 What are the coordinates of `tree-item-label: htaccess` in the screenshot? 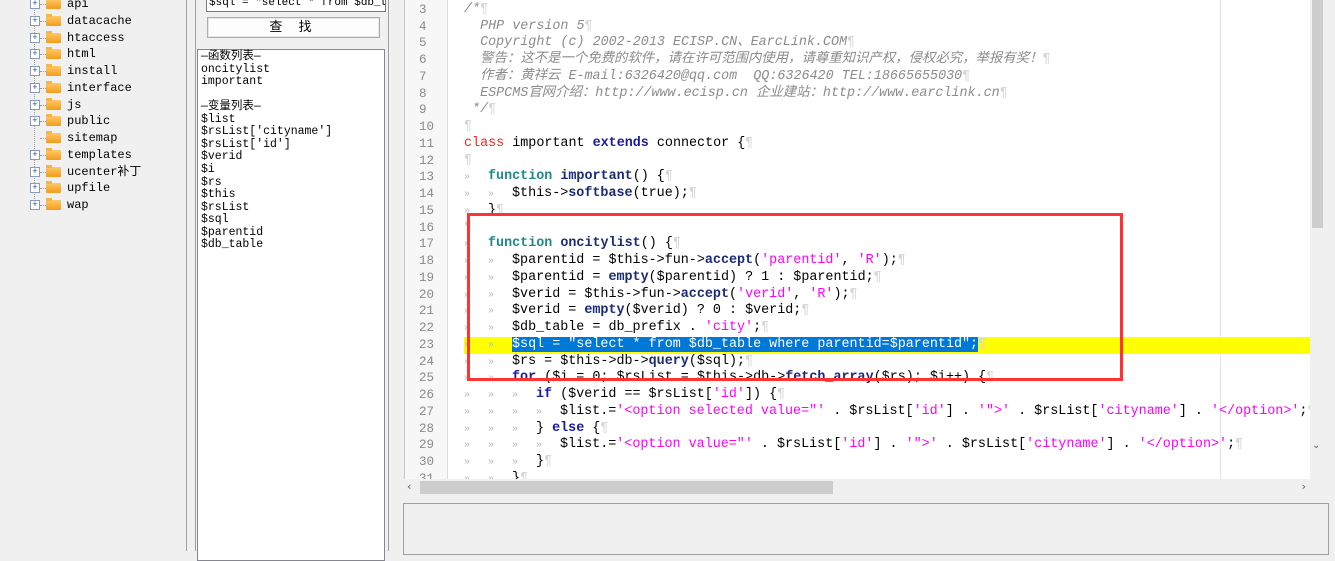 It's located at (96, 37).